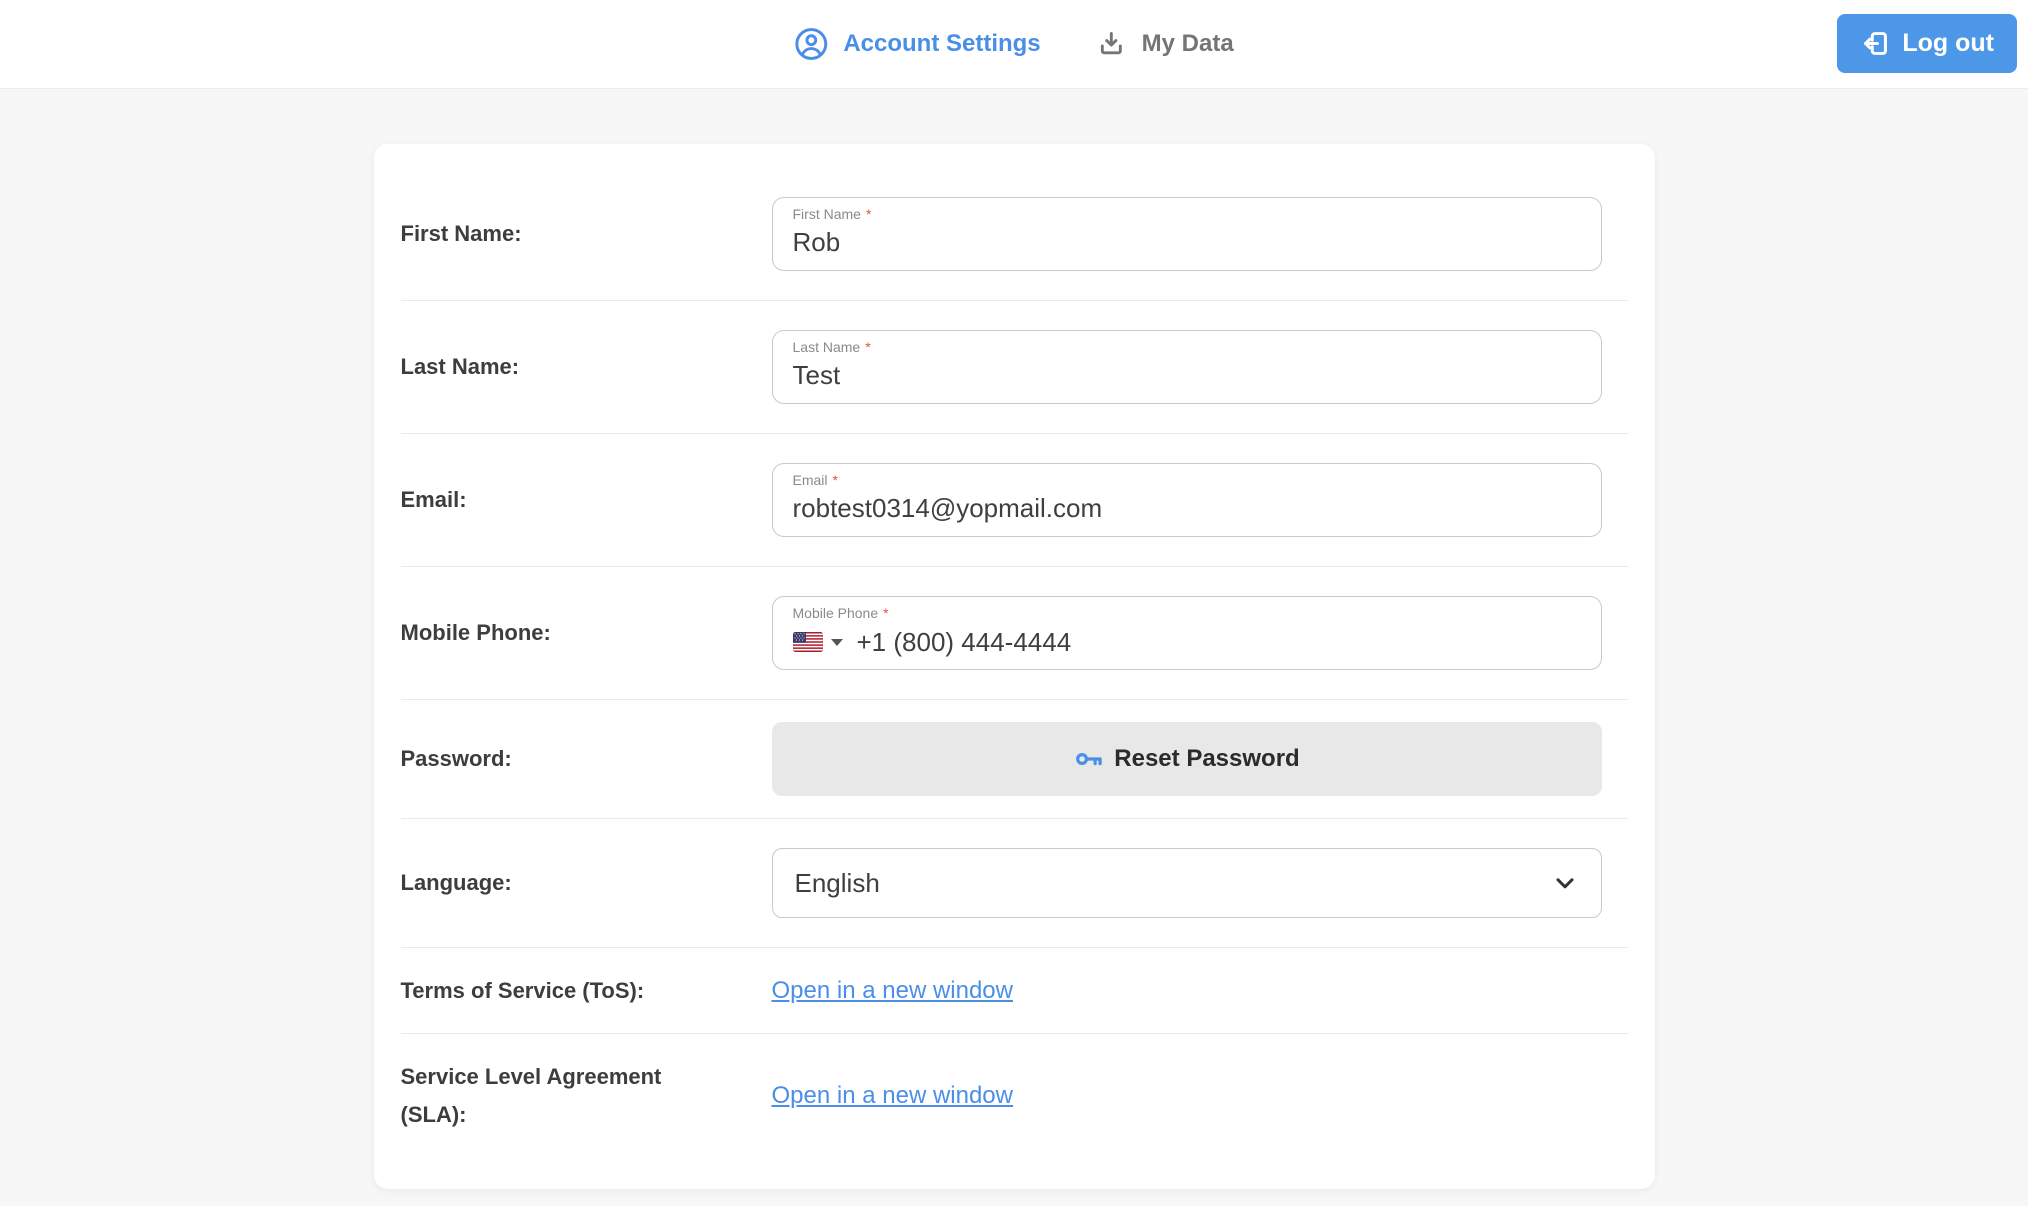 This screenshot has width=2028, height=1206. I want to click on mobile-phone-field: Mobile Phone *, so click(1186, 633).